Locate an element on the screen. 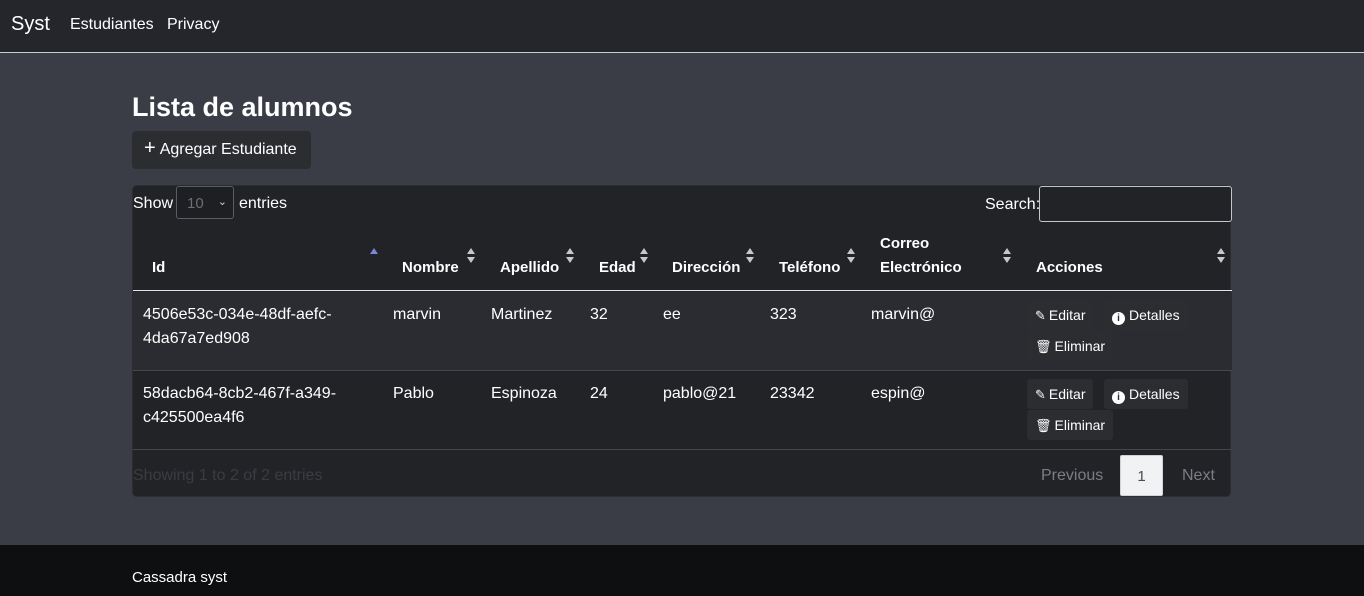 The image size is (1364, 596). brand-link: Syst is located at coordinates (30, 24).